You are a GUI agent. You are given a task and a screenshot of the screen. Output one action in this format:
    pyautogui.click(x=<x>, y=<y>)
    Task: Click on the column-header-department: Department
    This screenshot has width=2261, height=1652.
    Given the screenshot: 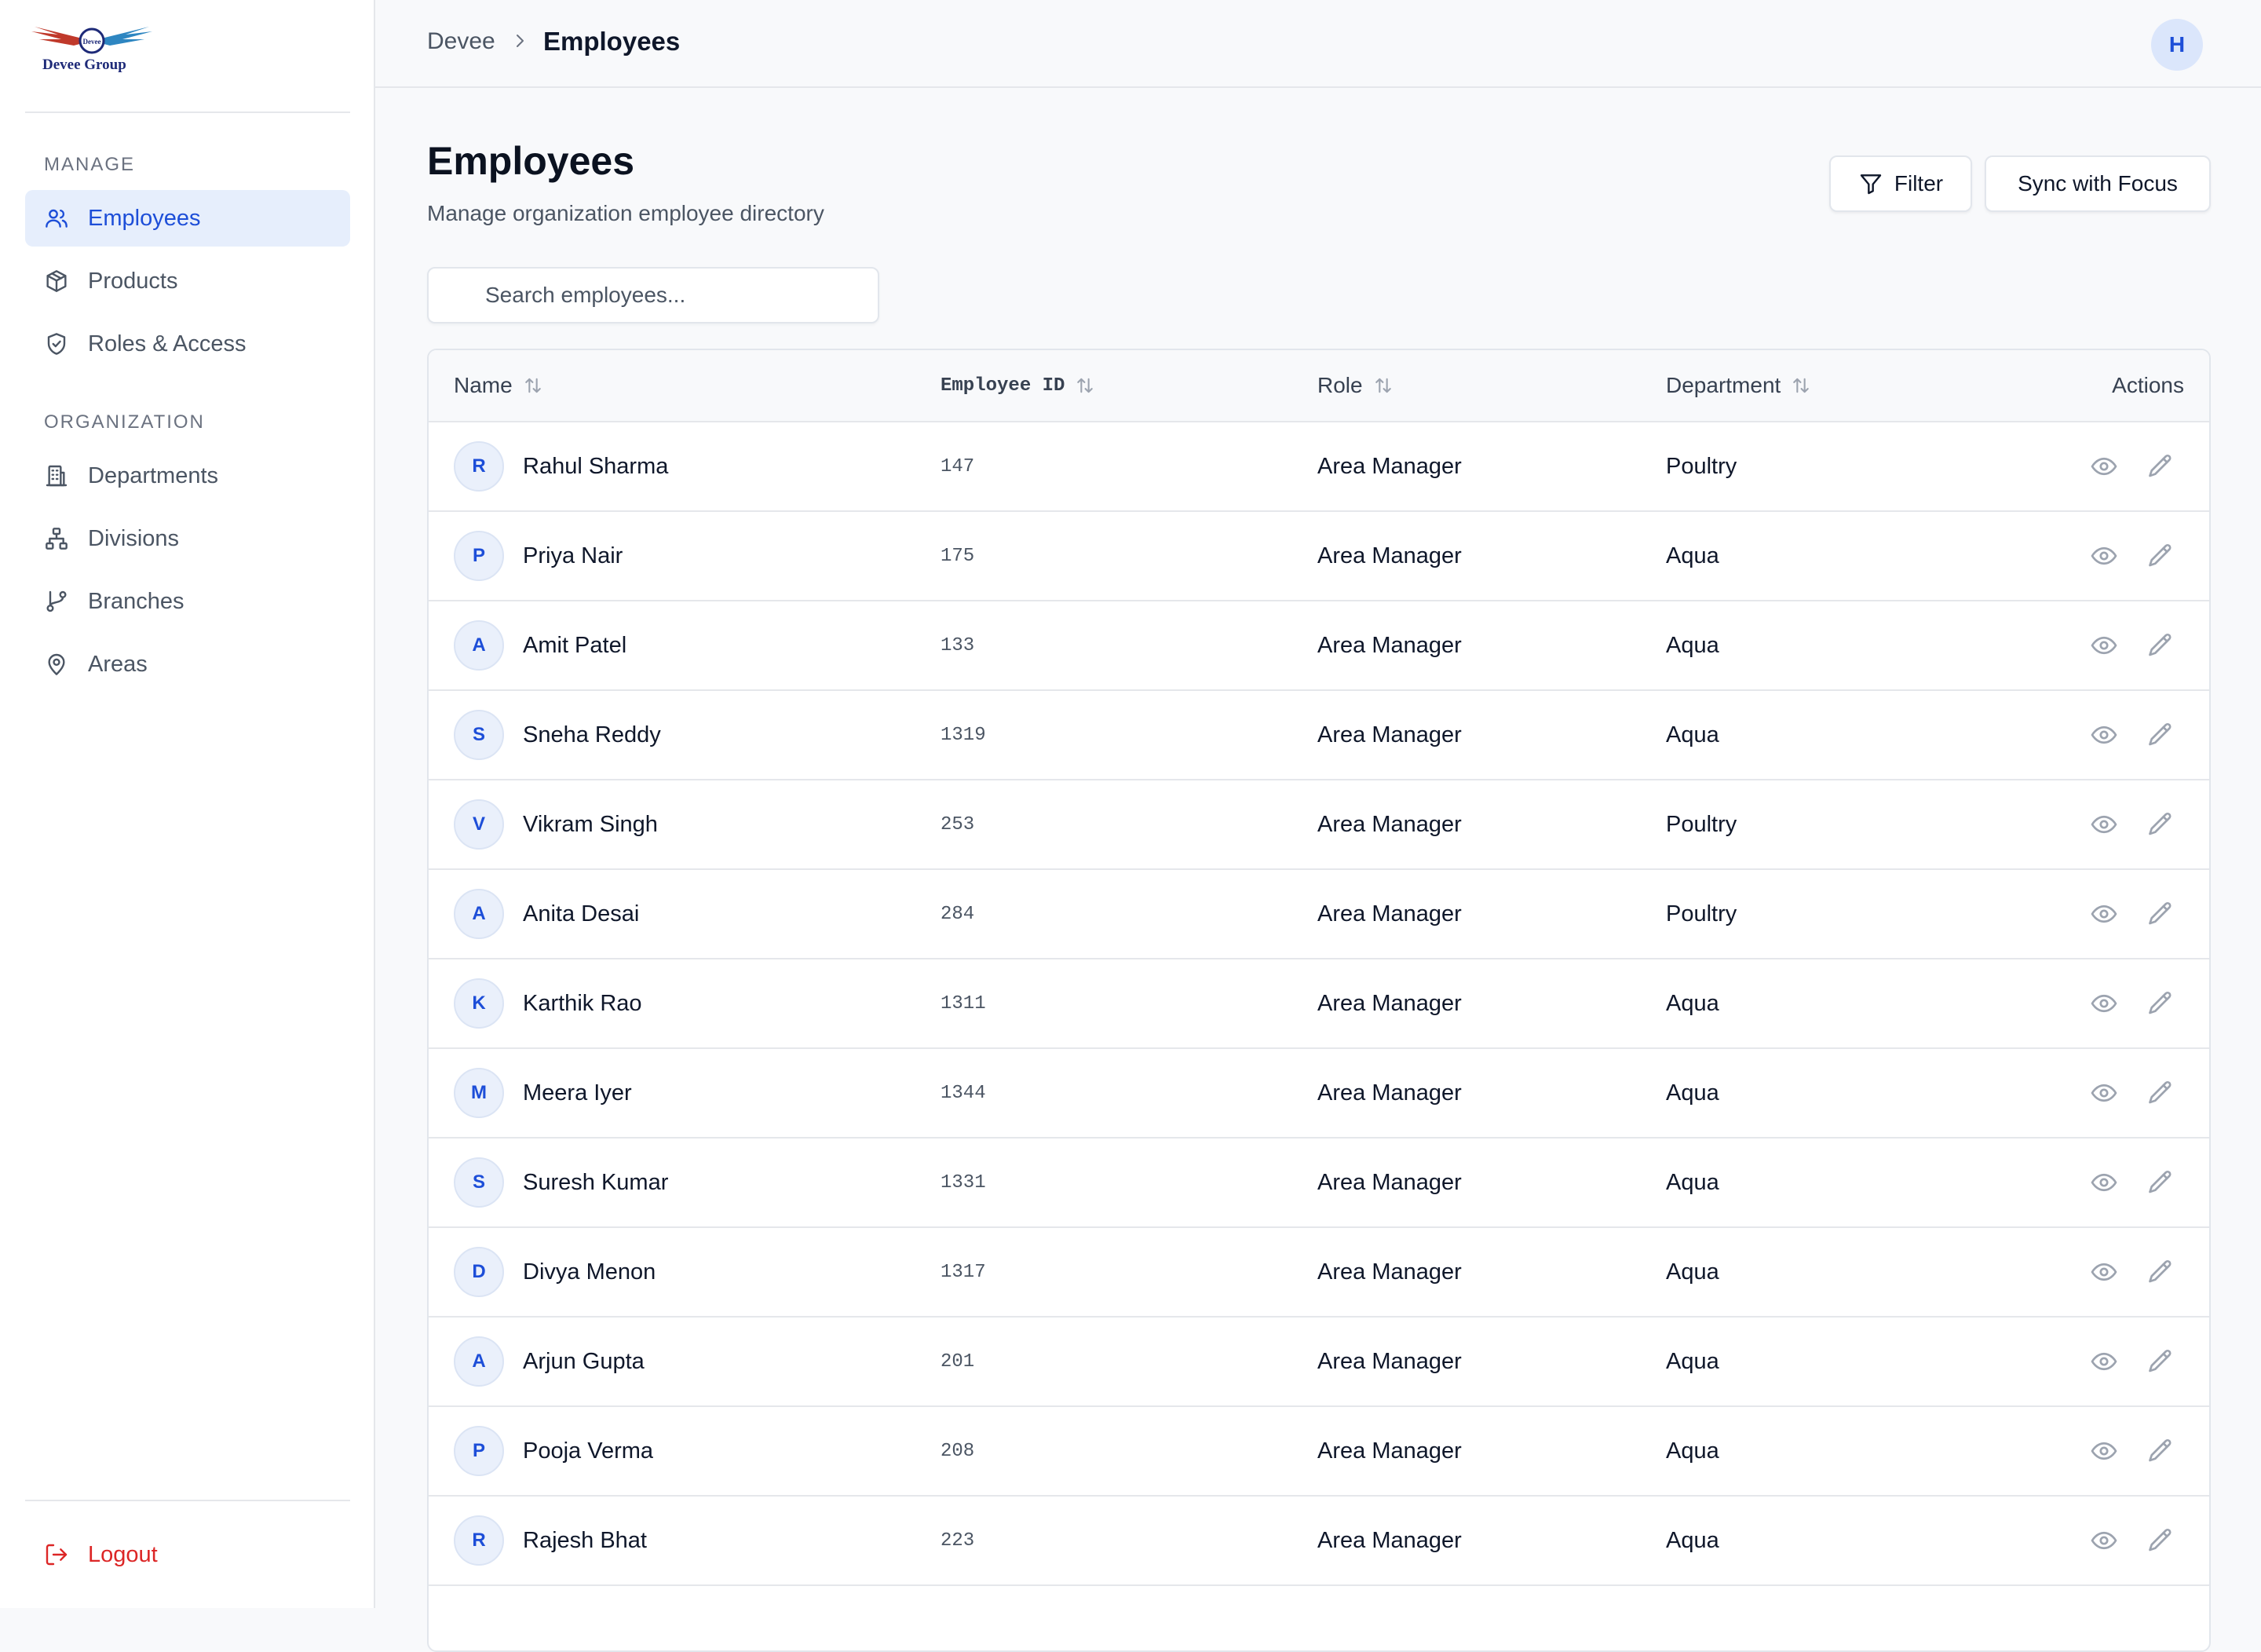 What is the action you would take?
    pyautogui.click(x=1739, y=385)
    